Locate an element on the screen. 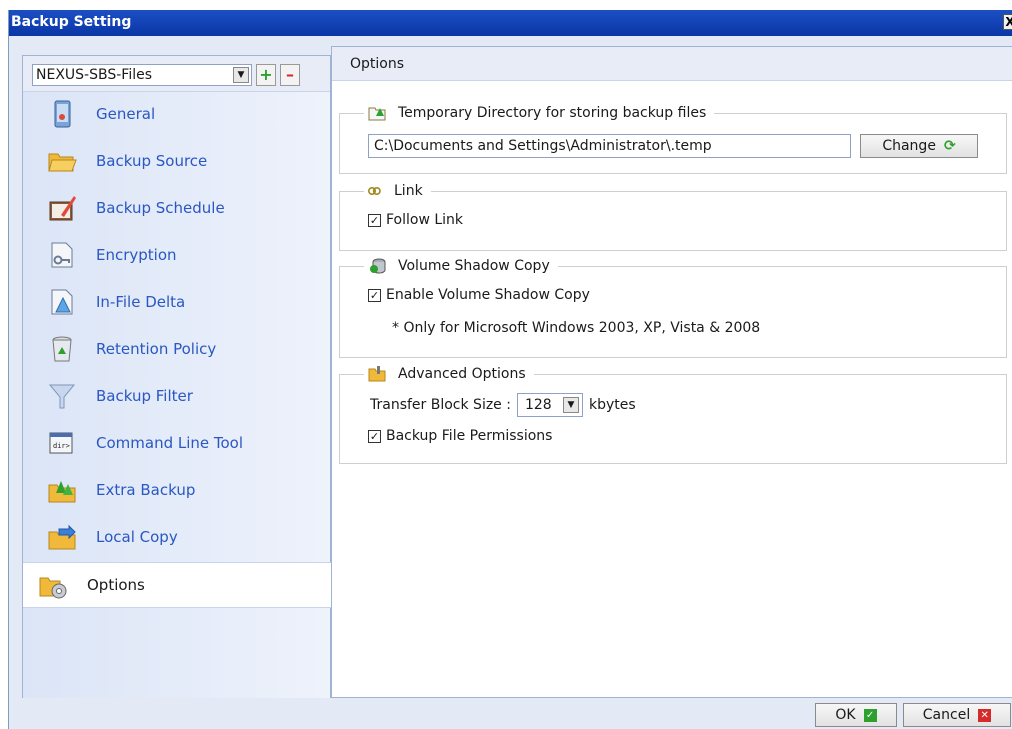 This screenshot has height=729, width=1012. block-size-row: Transfer Block Size : 128 ▼ kbytes is located at coordinates (503, 405).